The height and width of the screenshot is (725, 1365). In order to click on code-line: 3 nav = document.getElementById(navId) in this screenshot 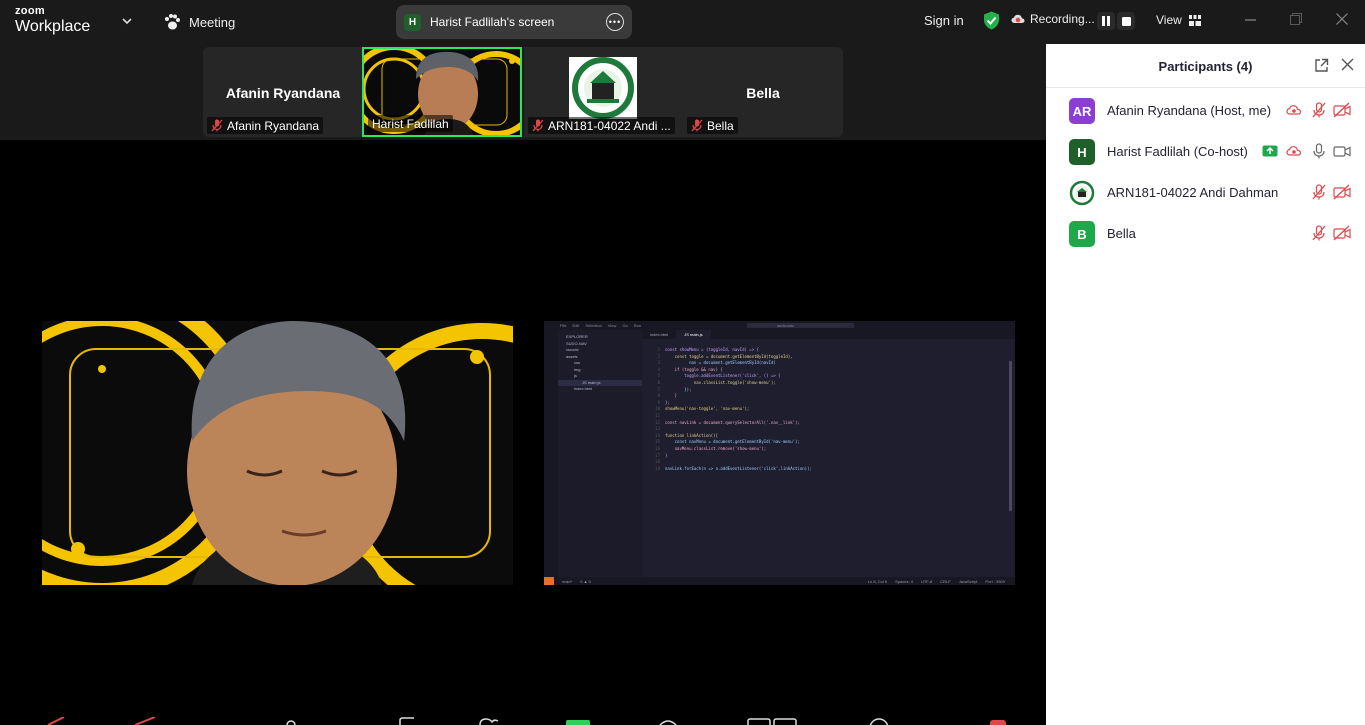, I will do `click(828, 363)`.